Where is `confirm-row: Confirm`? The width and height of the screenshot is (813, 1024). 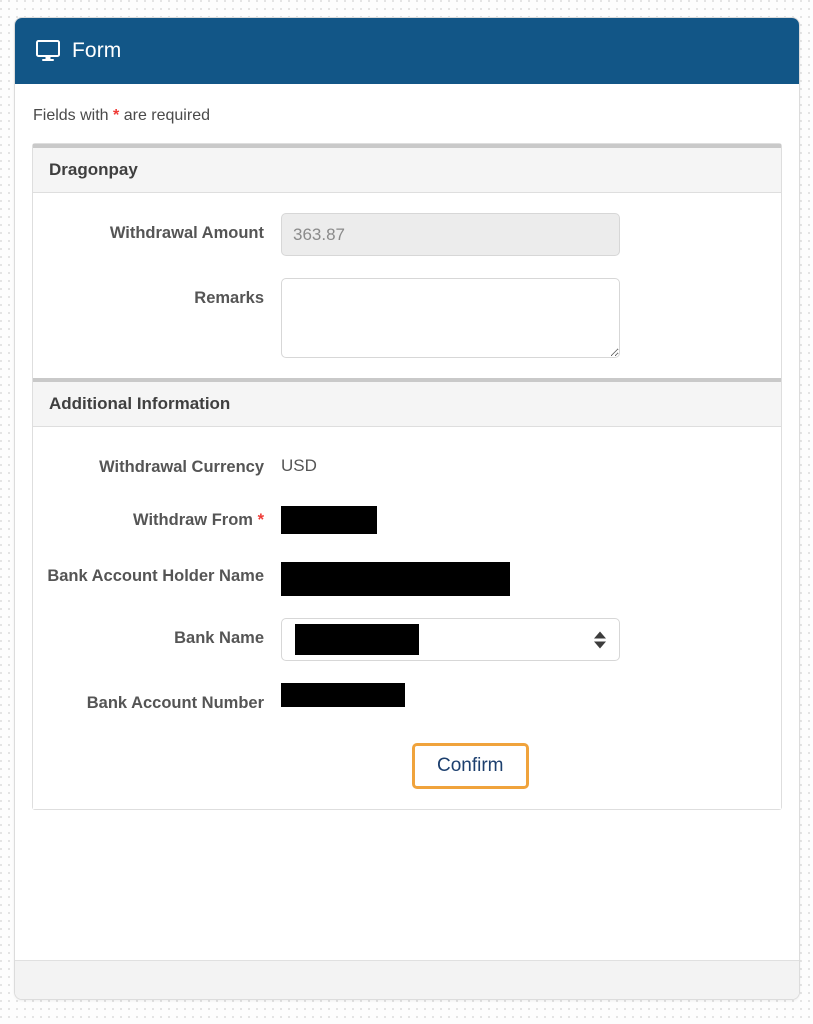 confirm-row: Confirm is located at coordinates (407, 765).